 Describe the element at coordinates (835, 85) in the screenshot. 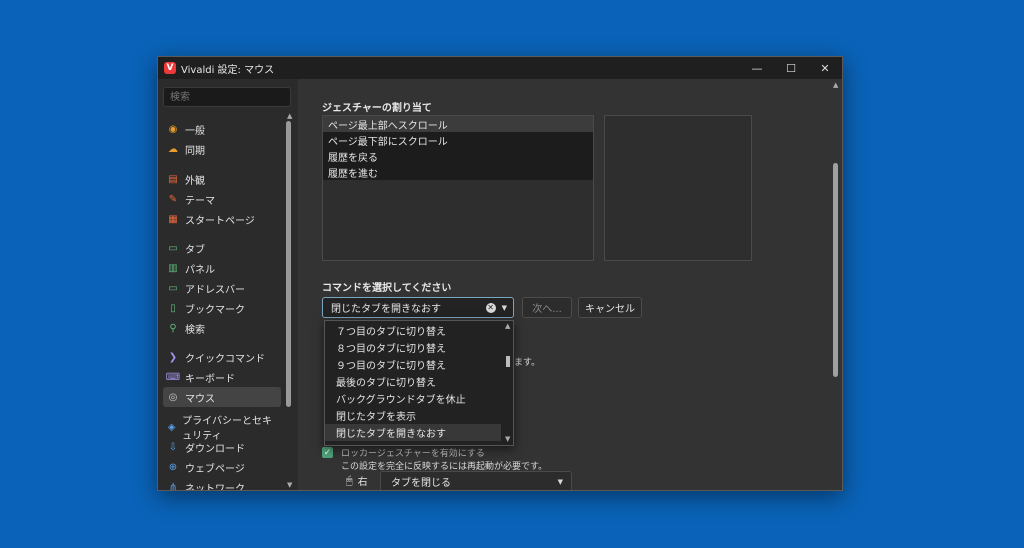

I see `content-scroll-up-icon: ▲` at that location.